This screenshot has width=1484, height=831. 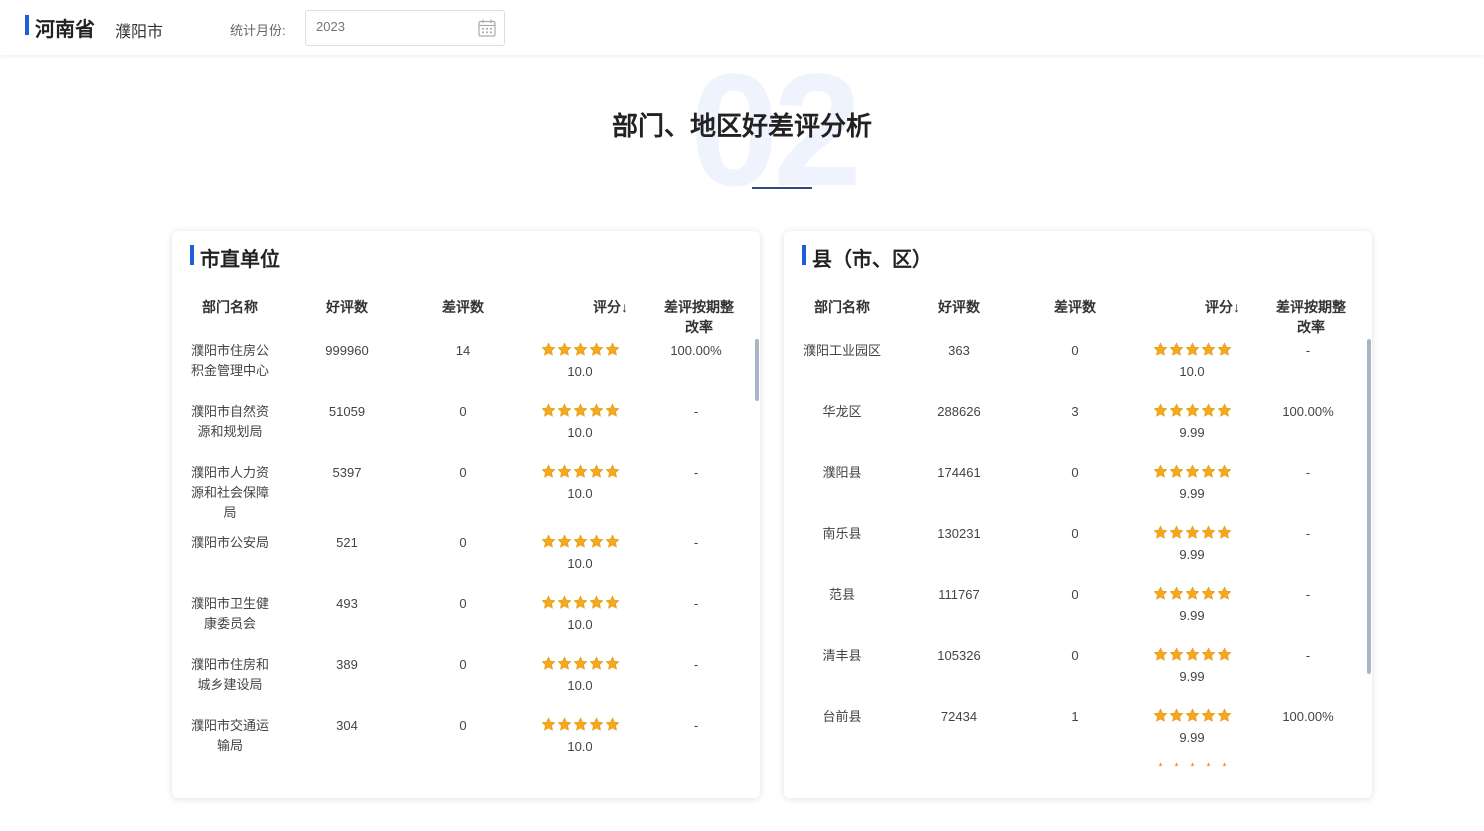 What do you see at coordinates (872, 260) in the screenshot?
I see `card-title: 县（市、区）` at bounding box center [872, 260].